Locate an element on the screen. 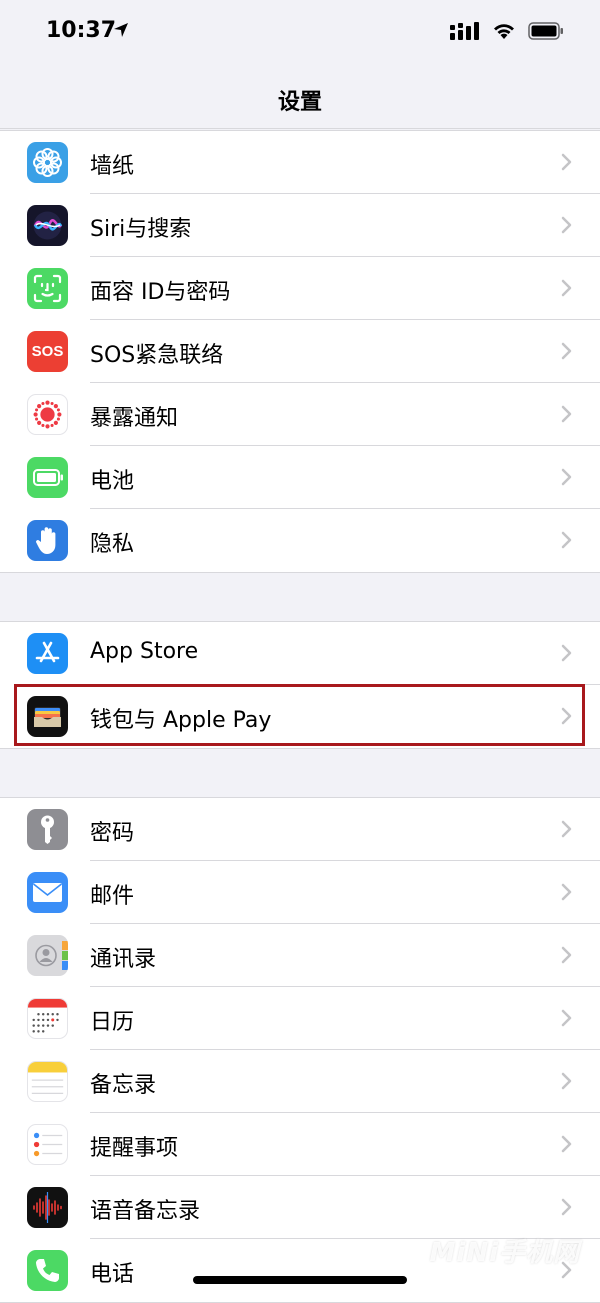  settings-row-label: 语音备忘录 is located at coordinates (145, 1211).